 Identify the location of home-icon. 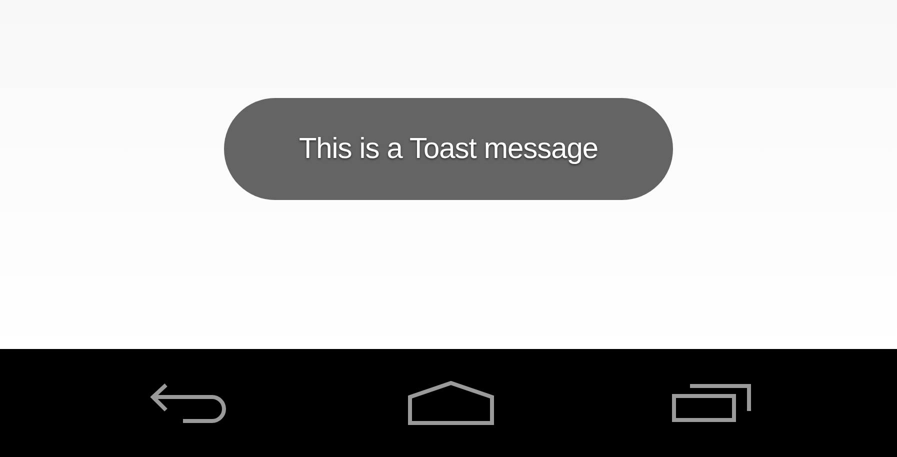
(451, 403).